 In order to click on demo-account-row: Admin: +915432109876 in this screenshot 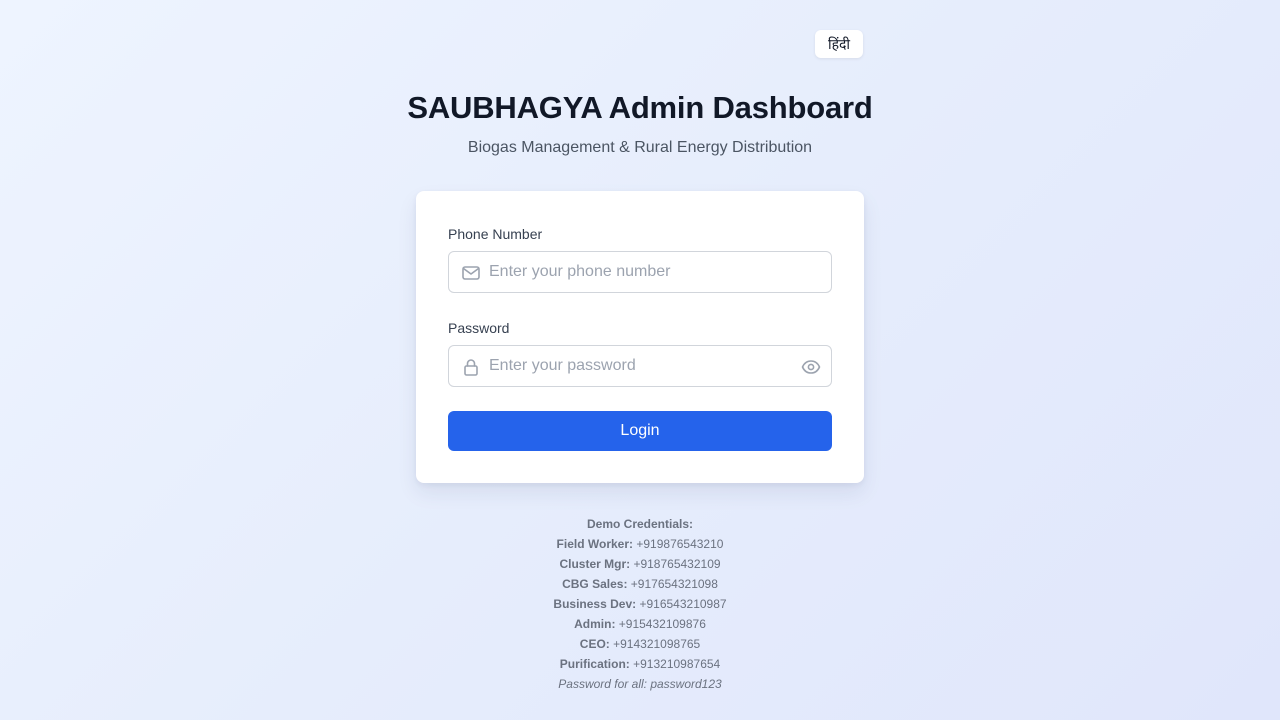, I will do `click(640, 624)`.